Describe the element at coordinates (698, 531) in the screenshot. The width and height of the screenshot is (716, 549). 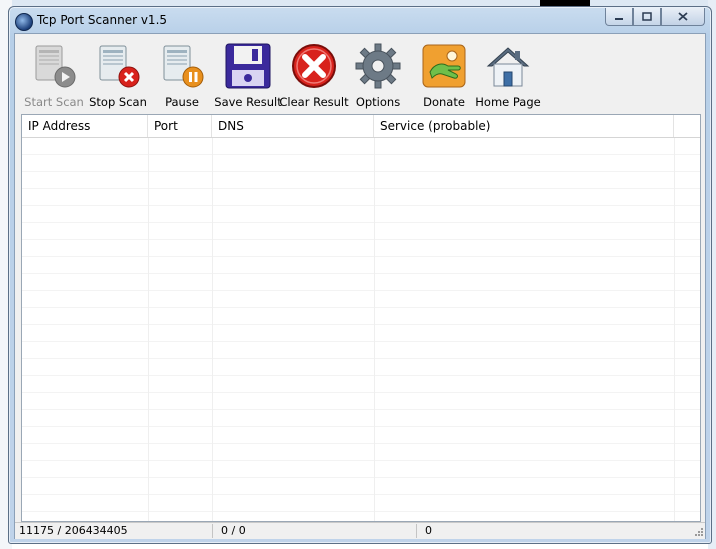
I see `resize-grip-icon` at that location.